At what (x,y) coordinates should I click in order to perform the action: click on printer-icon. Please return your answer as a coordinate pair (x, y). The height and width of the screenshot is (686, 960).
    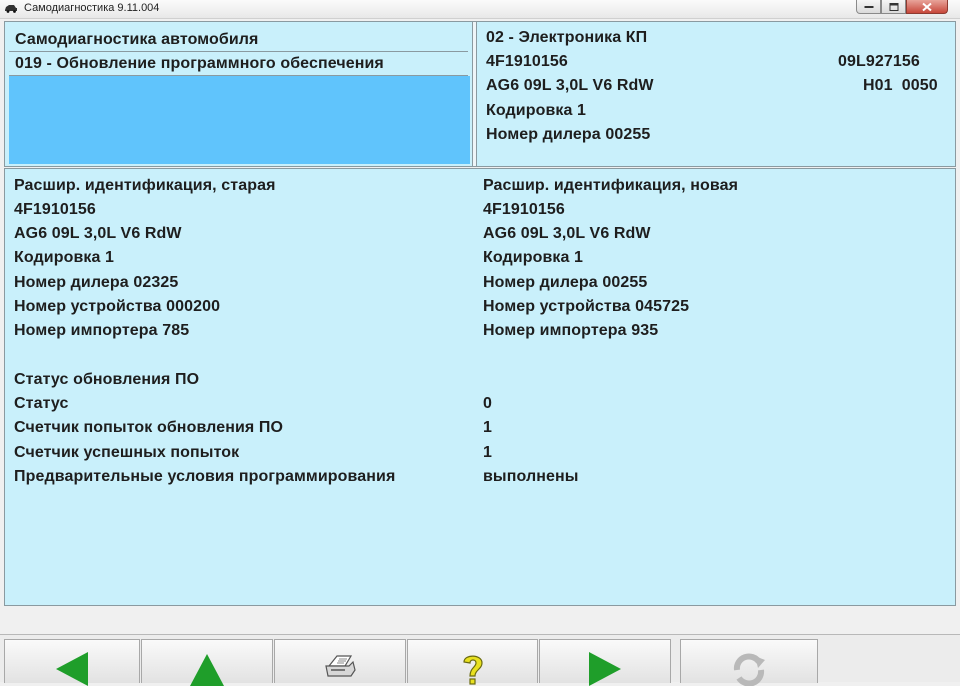
    Looking at the image, I should click on (340, 666).